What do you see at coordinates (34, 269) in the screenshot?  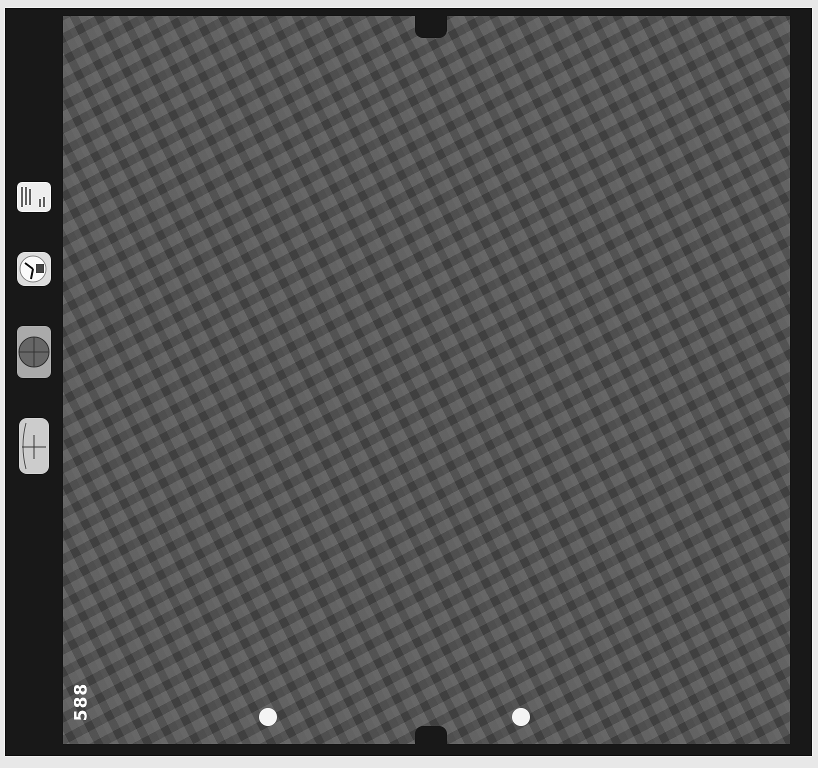 I see `clock-icon` at bounding box center [34, 269].